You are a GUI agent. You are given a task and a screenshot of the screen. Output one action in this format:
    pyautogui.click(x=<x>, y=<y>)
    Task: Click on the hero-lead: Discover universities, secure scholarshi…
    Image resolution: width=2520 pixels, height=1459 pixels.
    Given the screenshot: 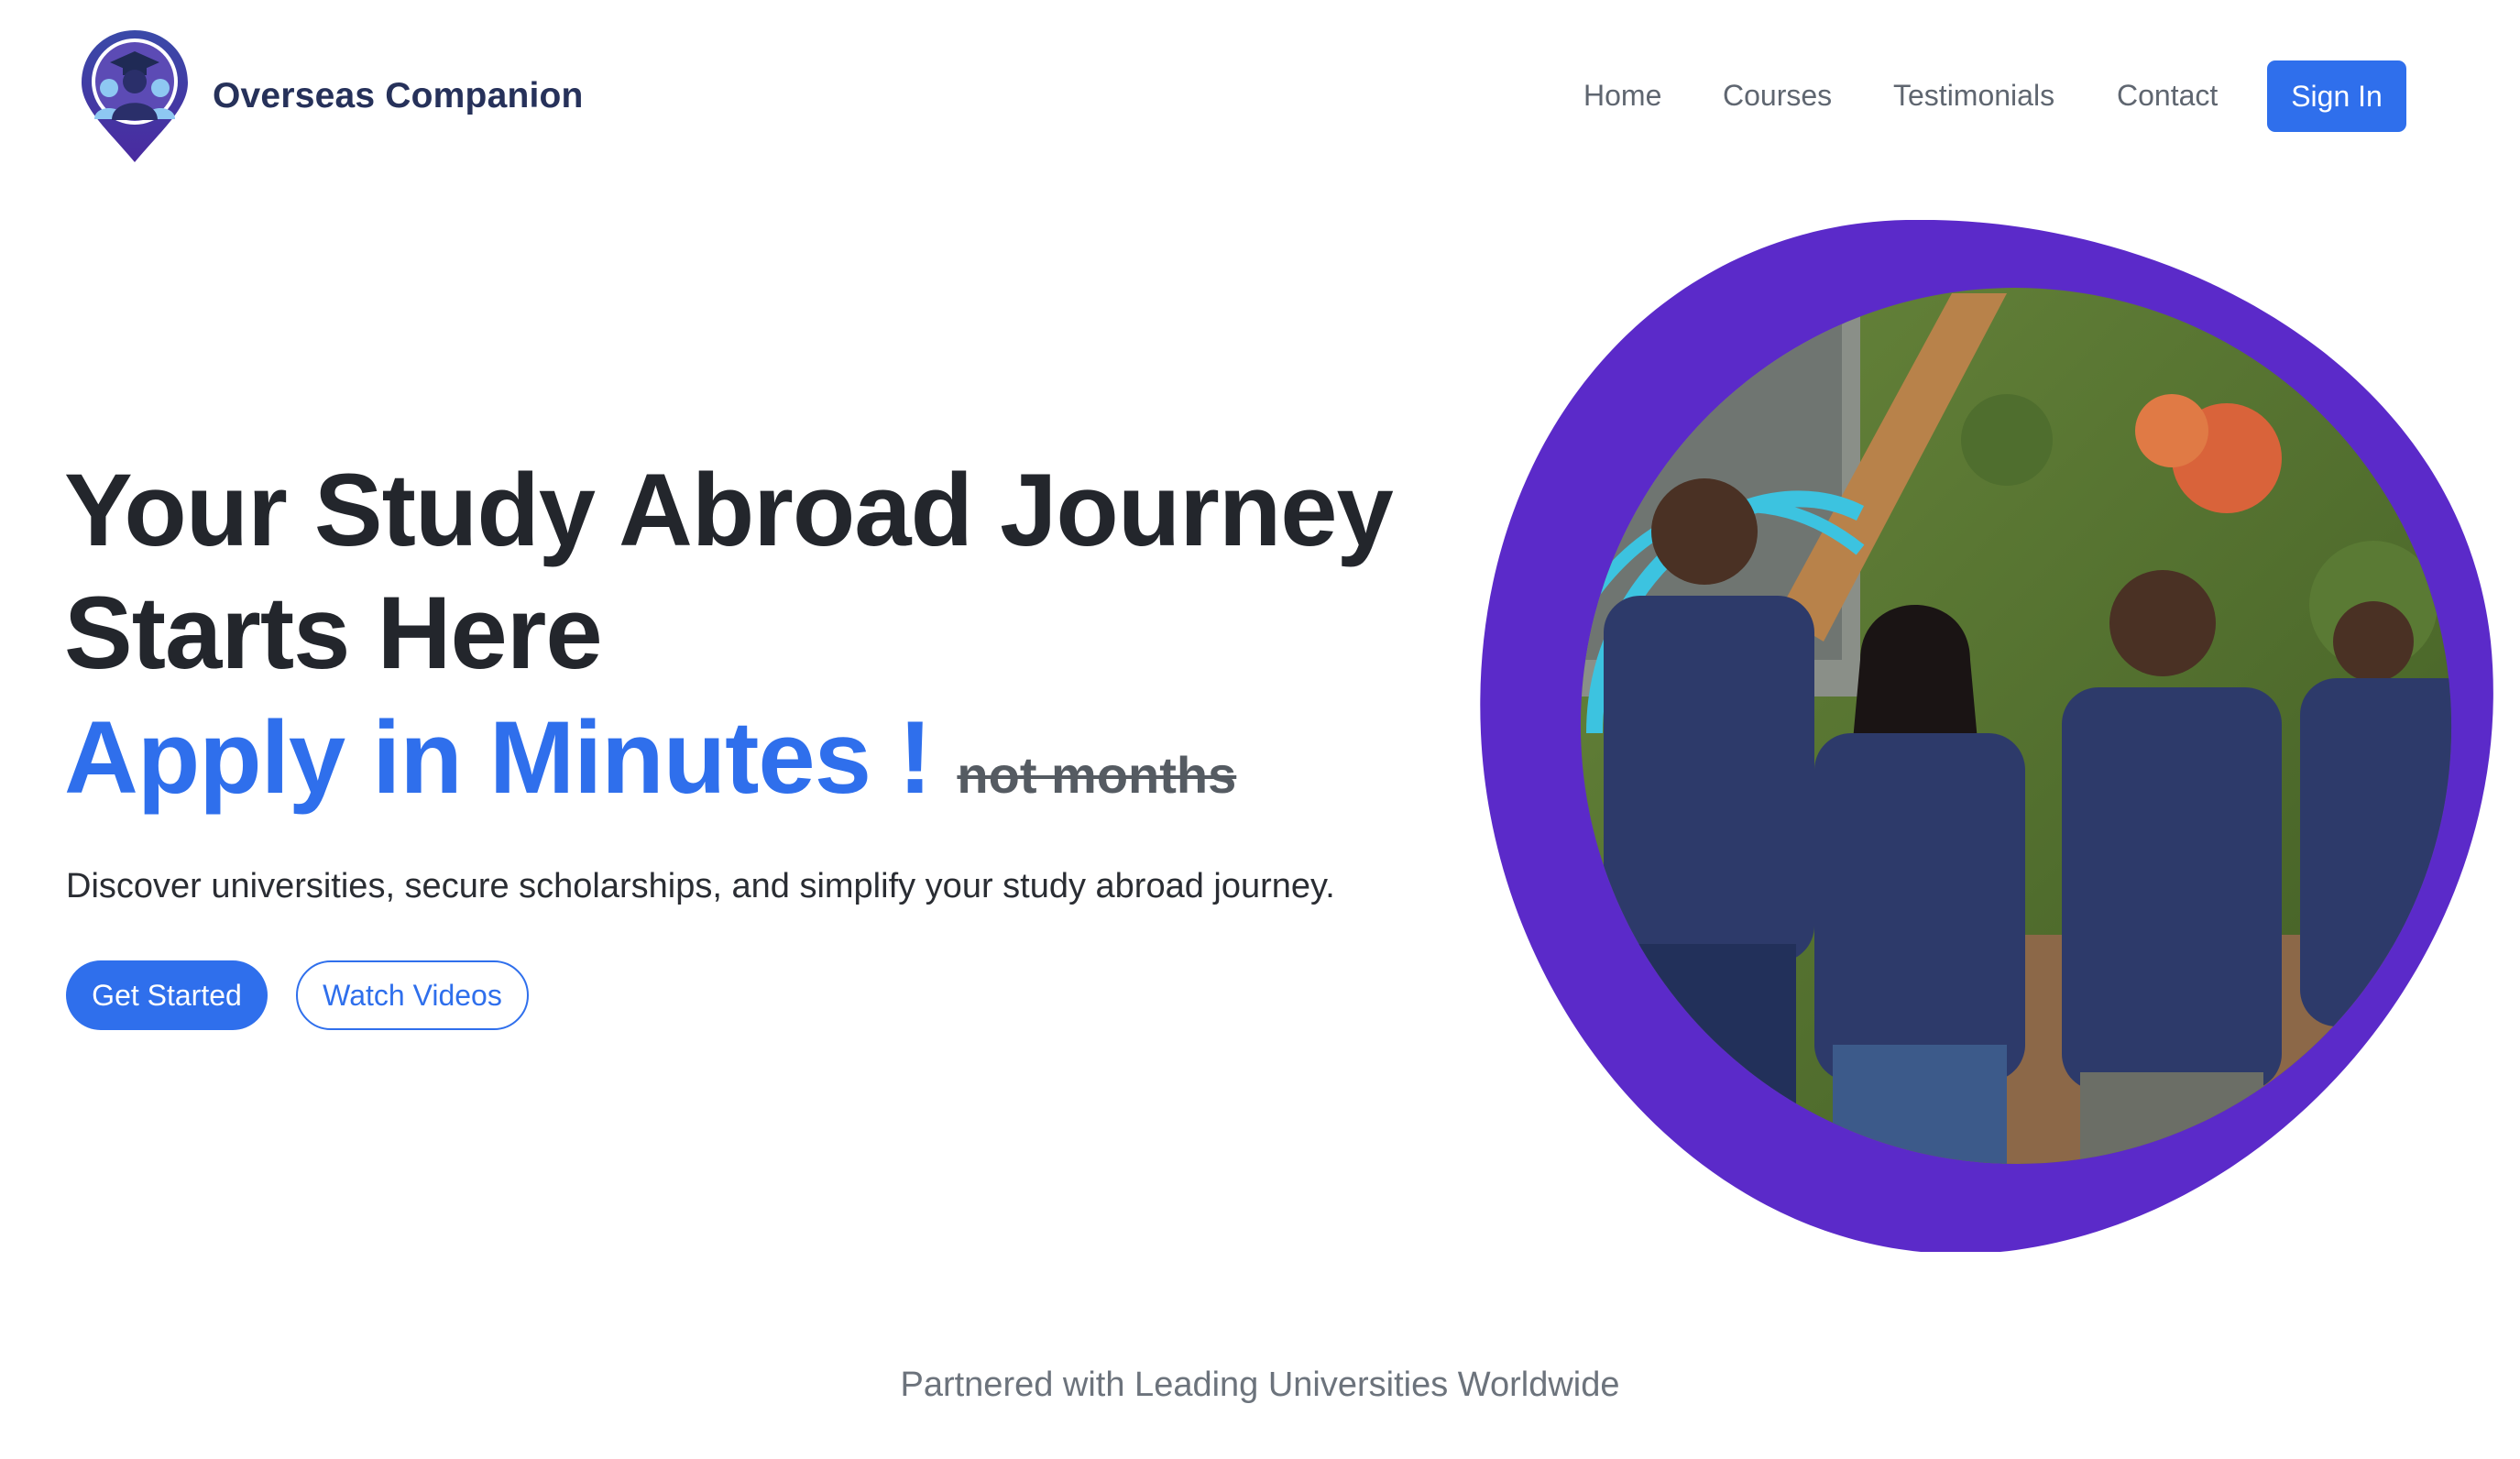 What is the action you would take?
    pyautogui.click(x=700, y=886)
    